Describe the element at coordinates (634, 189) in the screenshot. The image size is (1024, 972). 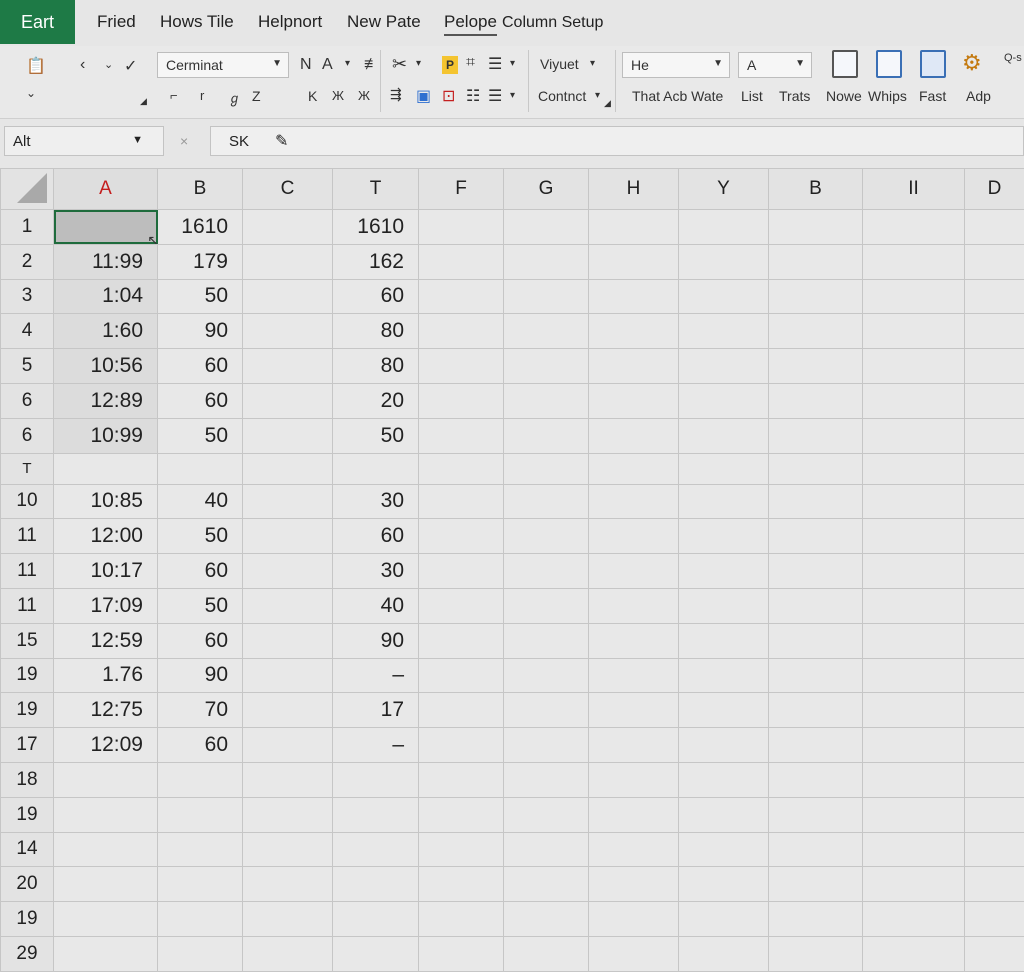
I see `column-header-h: H` at that location.